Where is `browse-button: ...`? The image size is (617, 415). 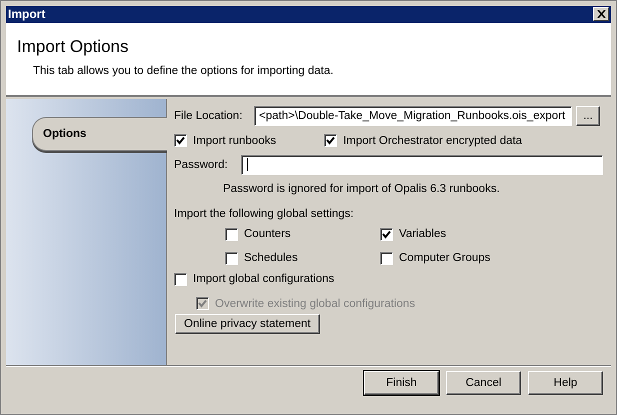 browse-button: ... is located at coordinates (588, 116).